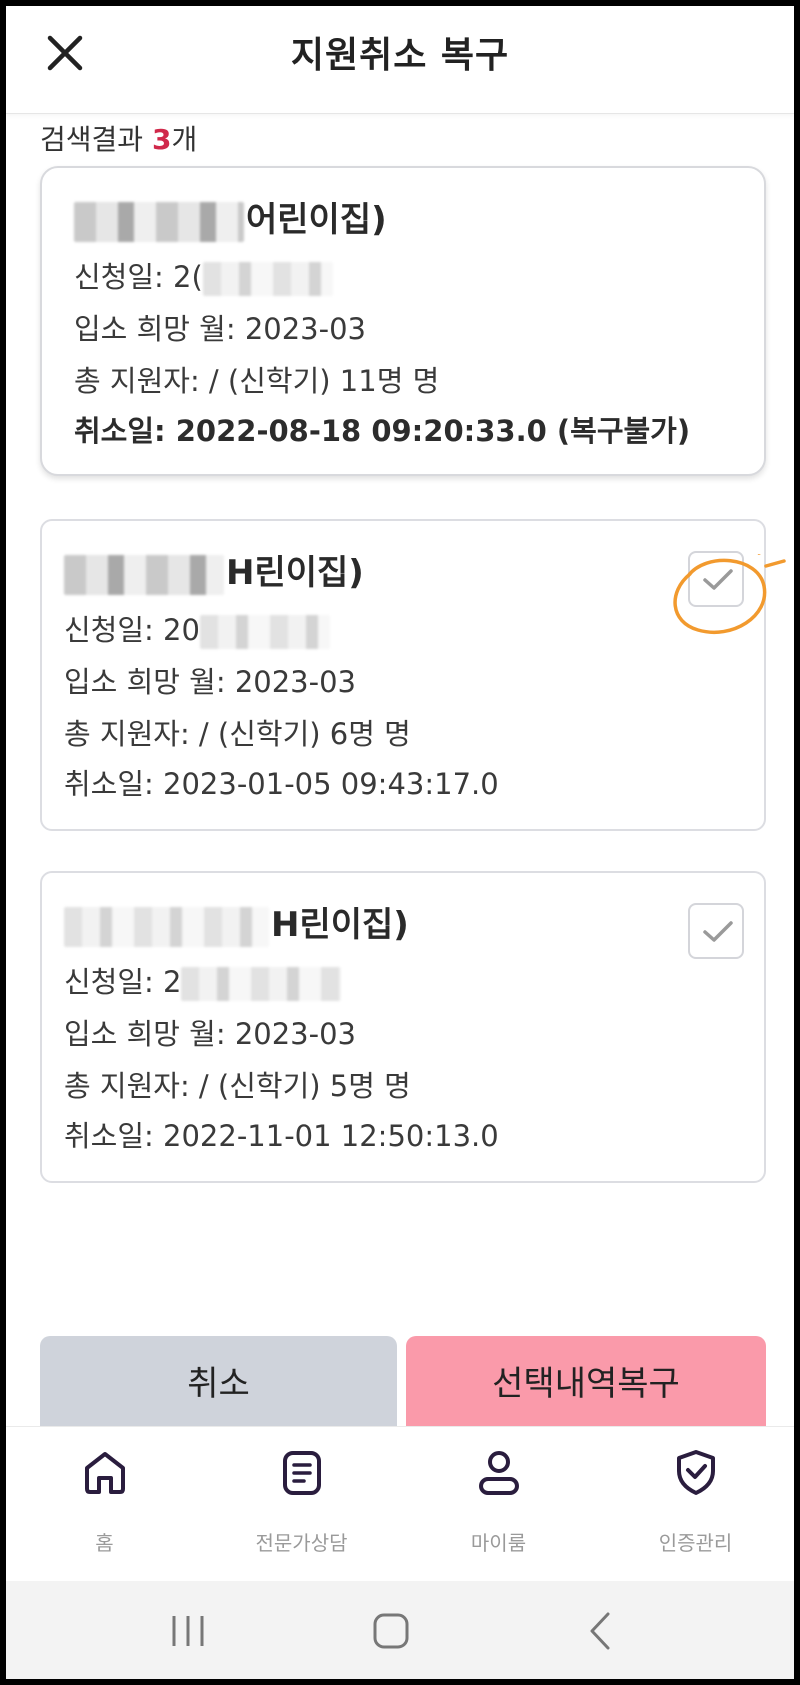 The width and height of the screenshot is (800, 1685). What do you see at coordinates (237, 734) in the screenshot?
I see `applicants-count: 총 지원자: / (신학기) 6명 명` at bounding box center [237, 734].